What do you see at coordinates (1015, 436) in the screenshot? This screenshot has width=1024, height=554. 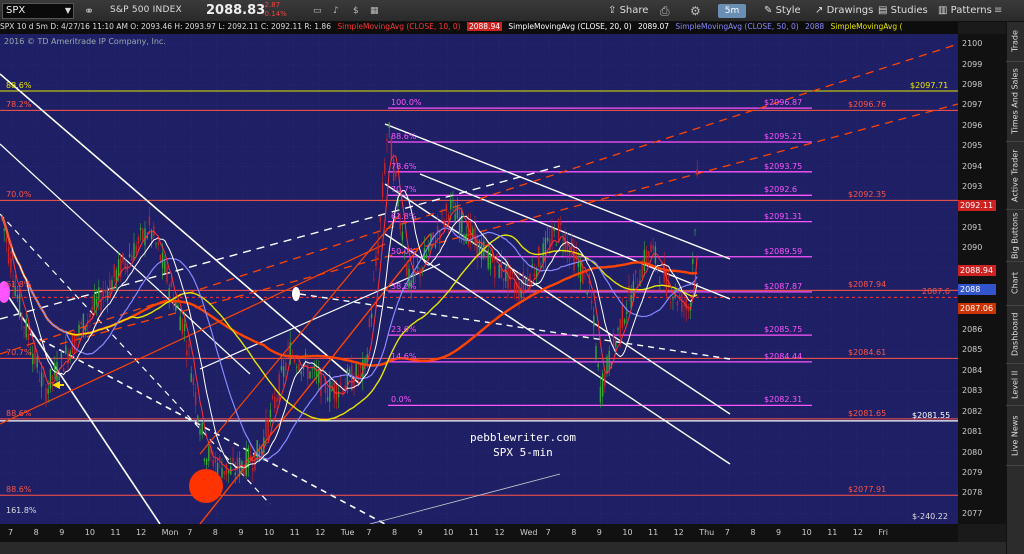 I see `side-tab-live-news: Live News` at bounding box center [1015, 436].